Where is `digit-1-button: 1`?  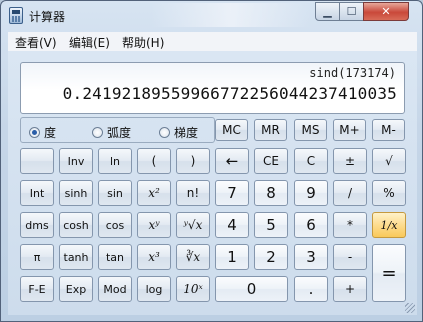
digit-1-button: 1 is located at coordinates (232, 257).